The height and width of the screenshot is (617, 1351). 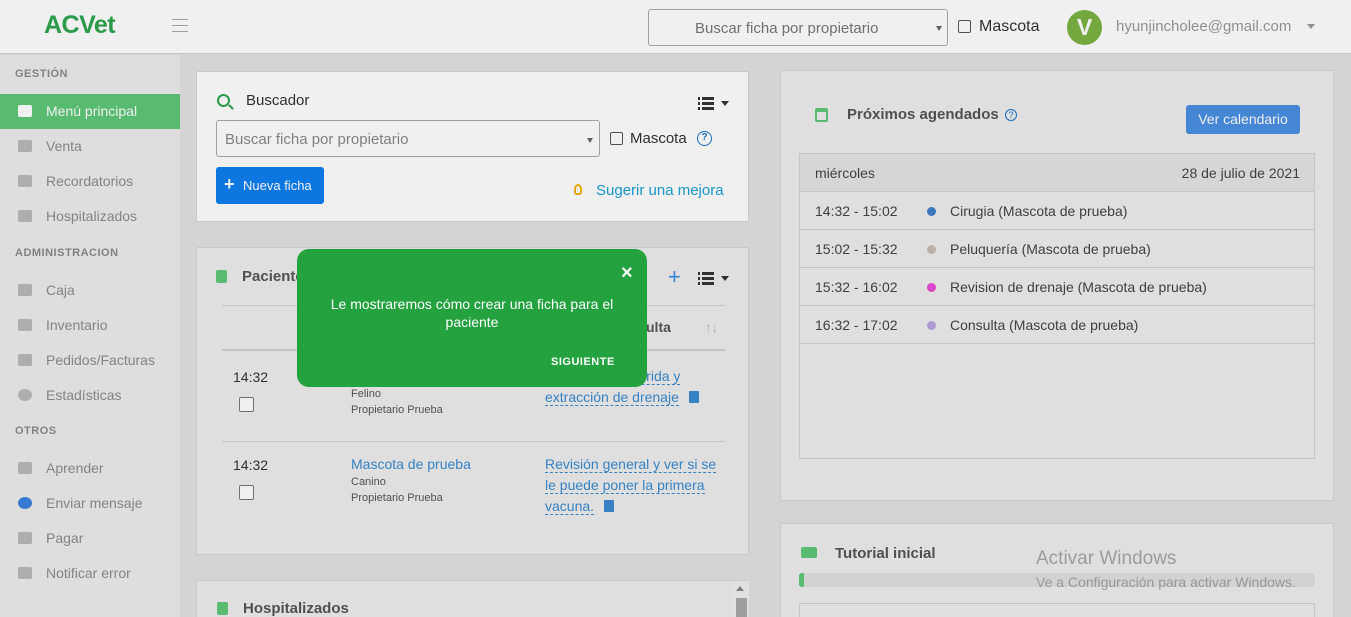 I want to click on book-icon, so click(x=809, y=552).